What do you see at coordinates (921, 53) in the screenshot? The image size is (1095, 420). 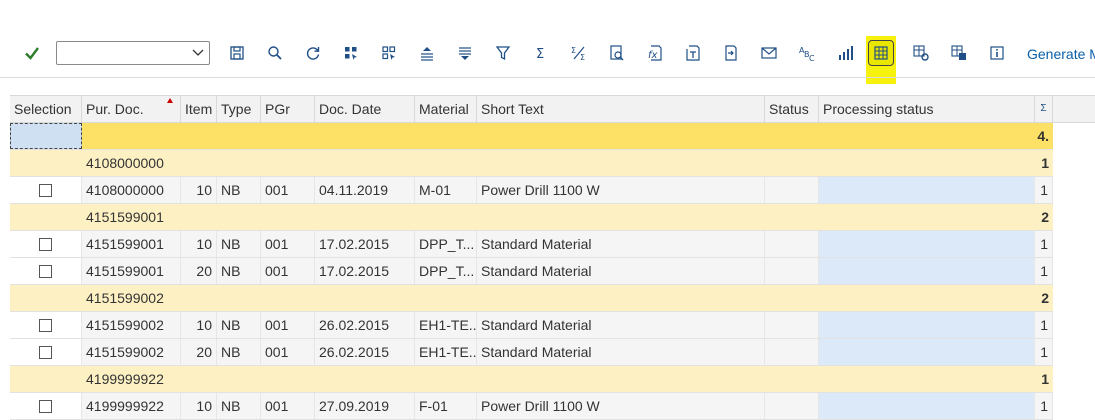 I see `change-layout-icon` at bounding box center [921, 53].